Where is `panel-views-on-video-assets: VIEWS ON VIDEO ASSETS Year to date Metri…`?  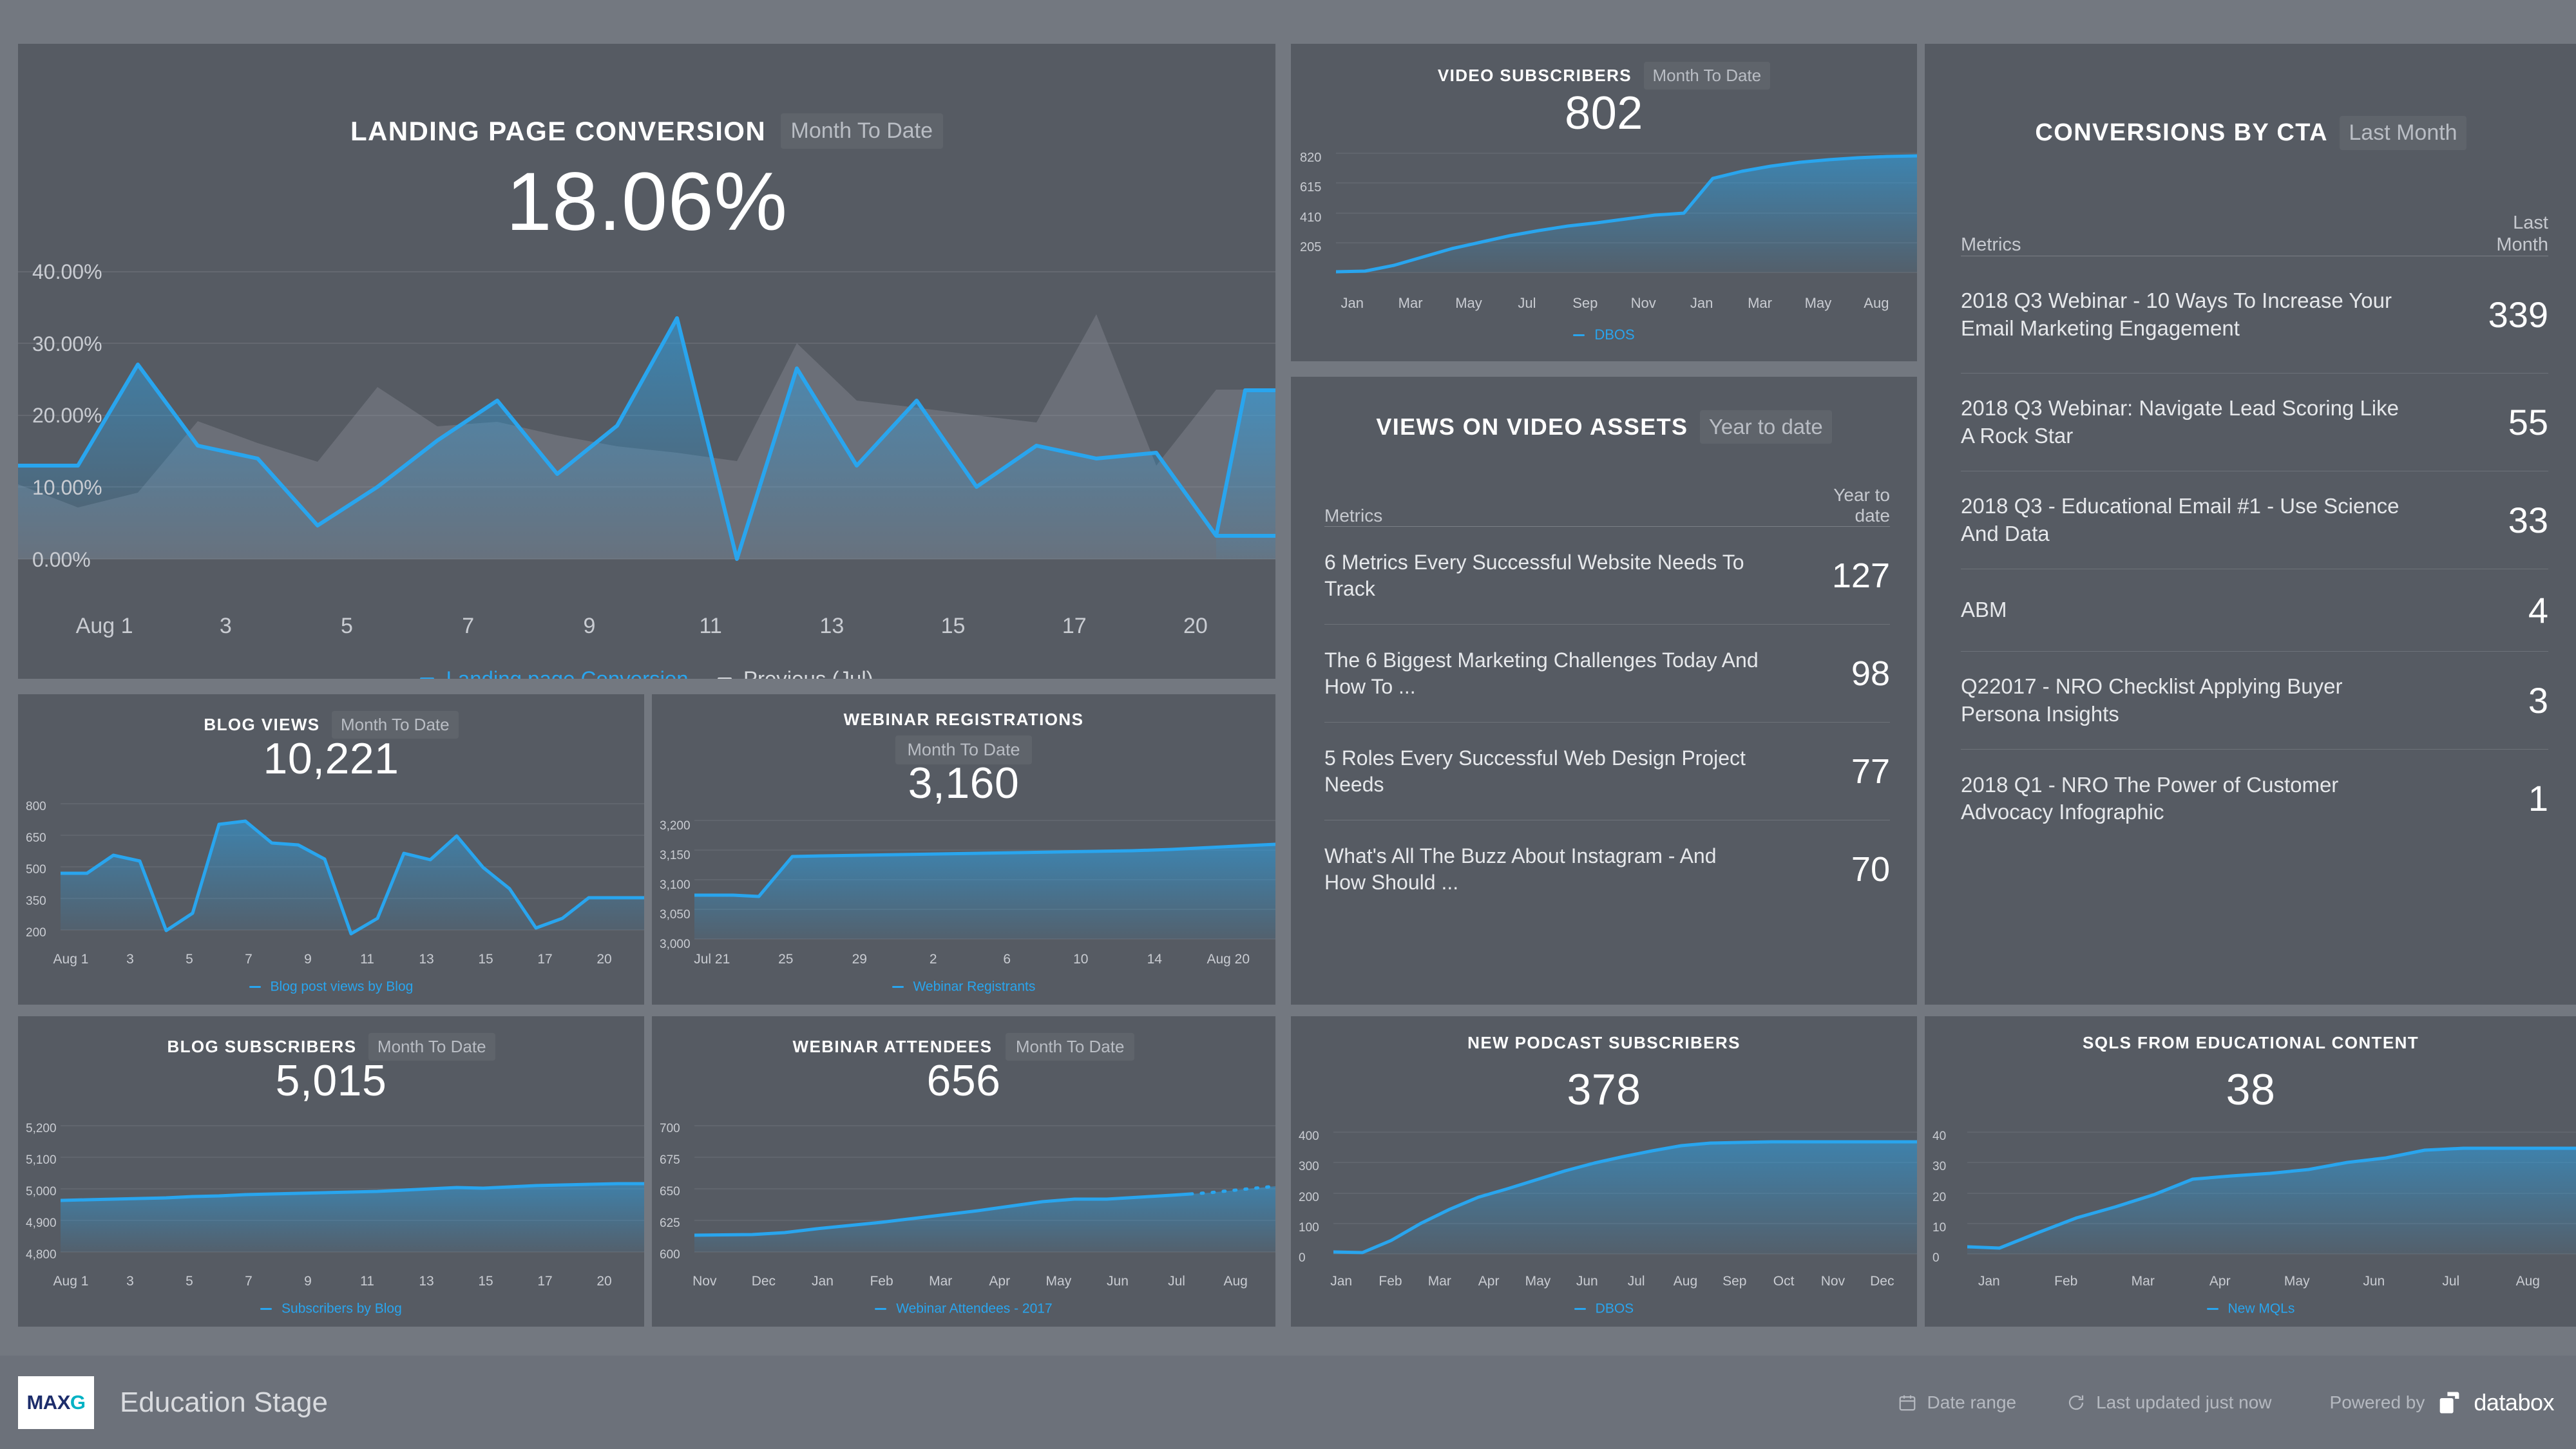 panel-views-on-video-assets: VIEWS ON VIDEO ASSETS Year to date Metri… is located at coordinates (1604, 691).